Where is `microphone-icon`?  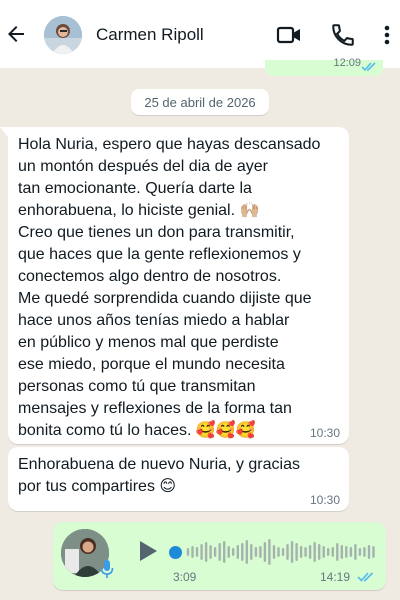
microphone-icon is located at coordinates (107, 569).